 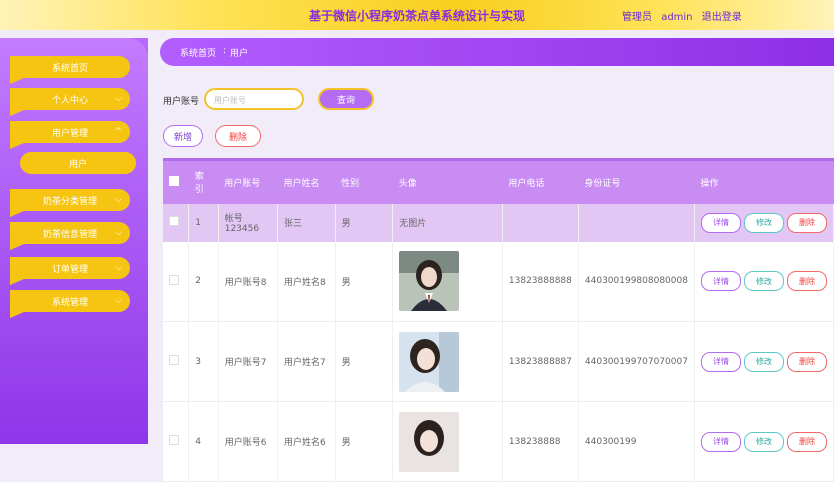 What do you see at coordinates (248, 361) in the screenshot?
I see `cell-account: 用户账号7` at bounding box center [248, 361].